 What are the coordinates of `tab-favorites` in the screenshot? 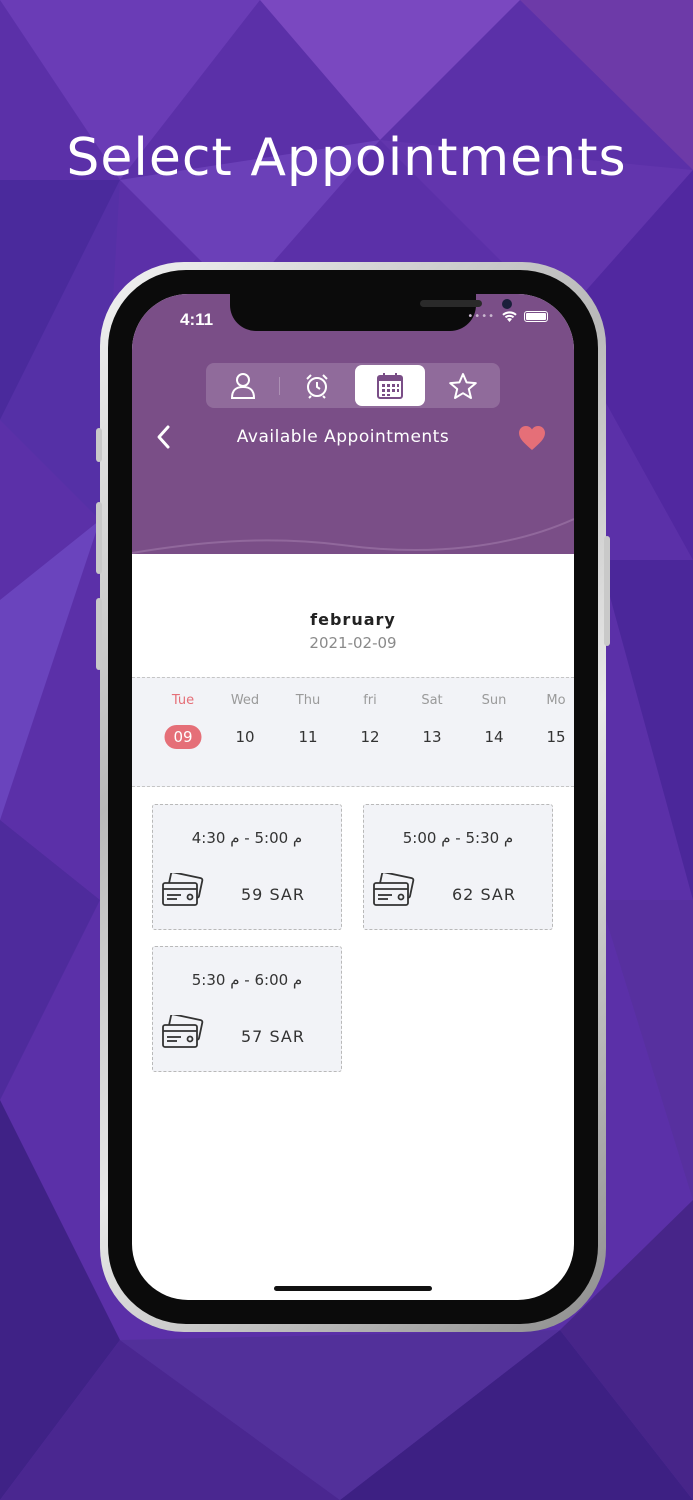 It's located at (463, 385).